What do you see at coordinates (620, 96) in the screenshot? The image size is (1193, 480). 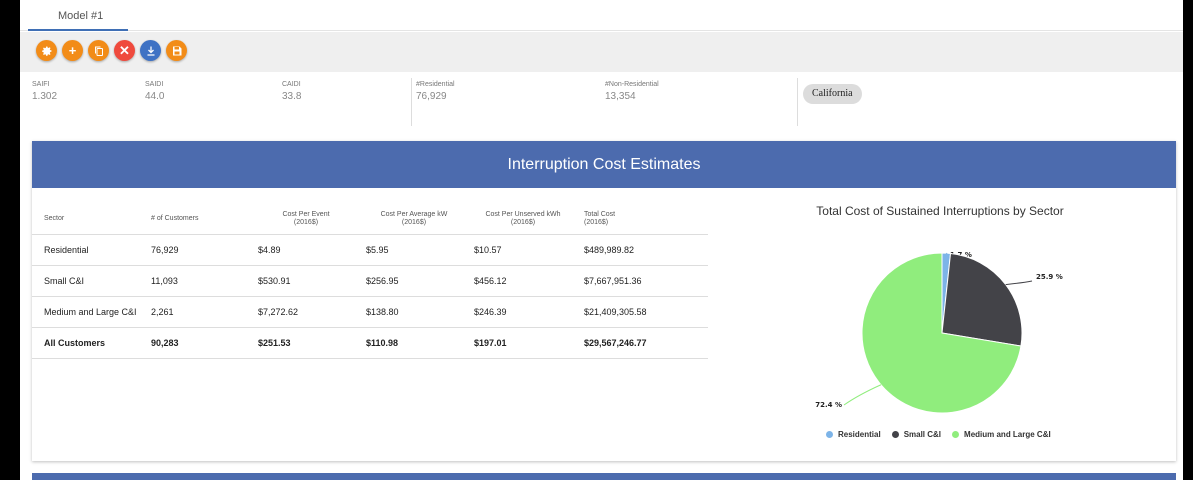 I see `nonresidential-count-value: 13,354` at bounding box center [620, 96].